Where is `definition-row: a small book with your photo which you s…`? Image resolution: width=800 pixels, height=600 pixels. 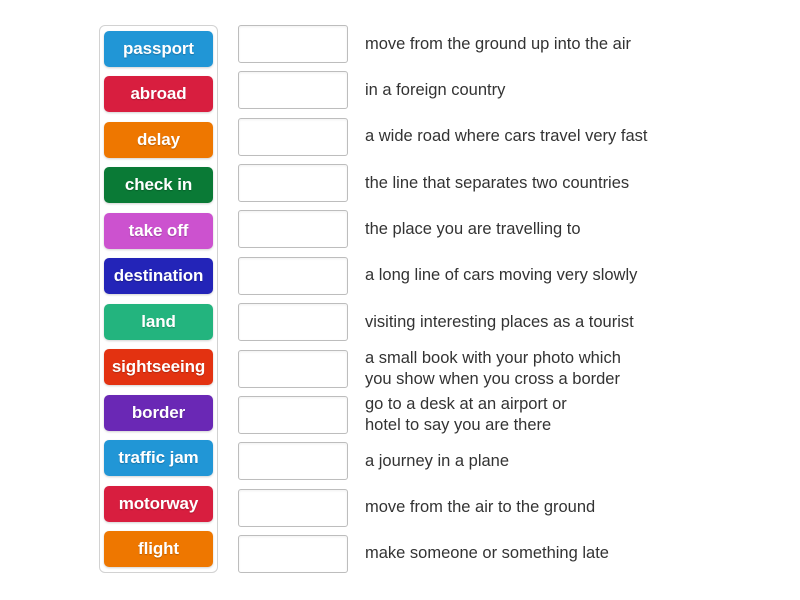 definition-row: a small book with your photo which you s… is located at coordinates (510, 368).